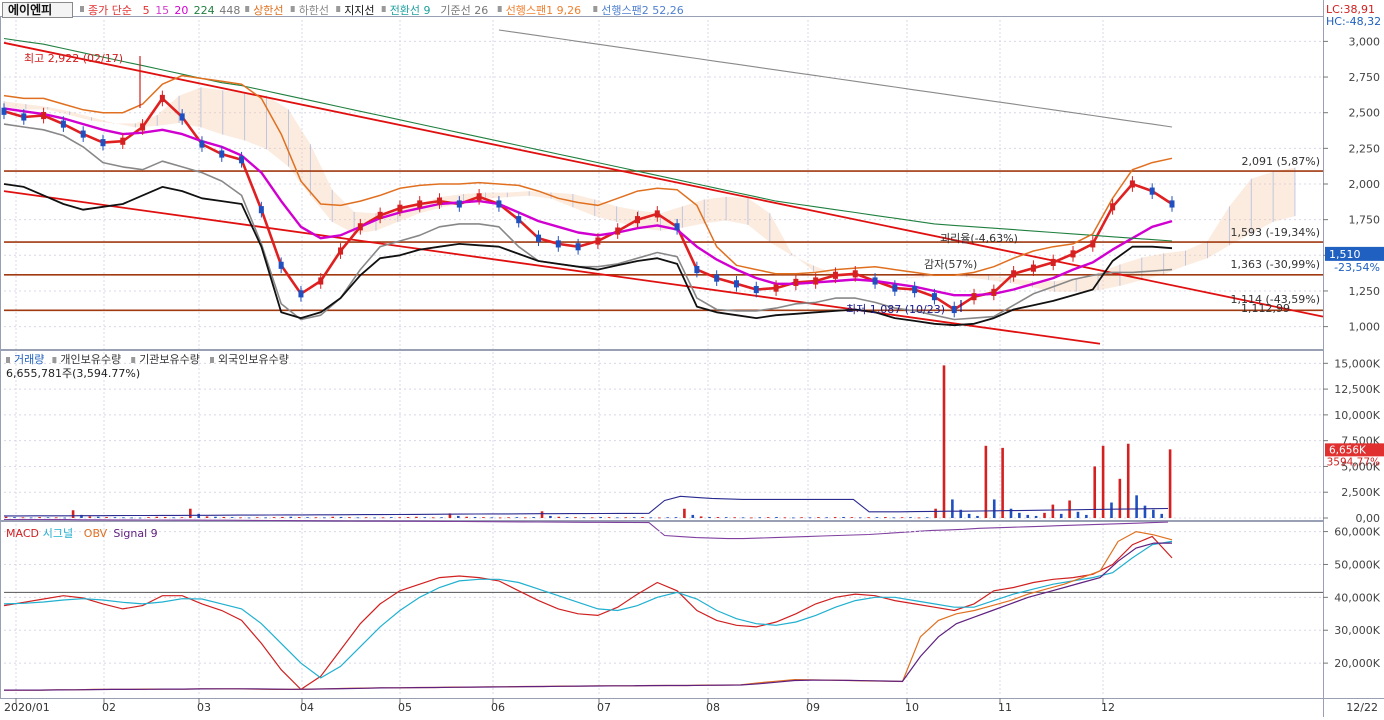  Describe the element at coordinates (464, 10) in the screenshot. I see `legend-item-main: 기준선 26` at that location.